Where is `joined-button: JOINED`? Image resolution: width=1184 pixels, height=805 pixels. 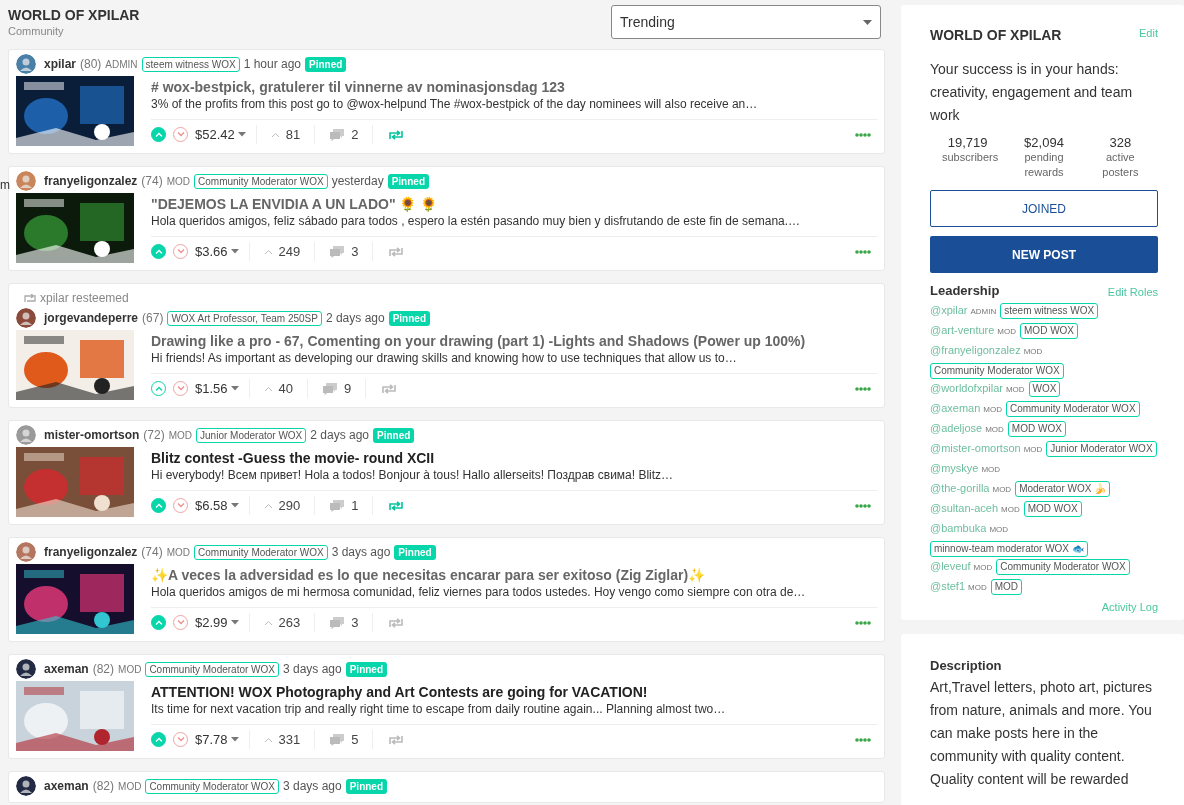
joined-button: JOINED is located at coordinates (1044, 208).